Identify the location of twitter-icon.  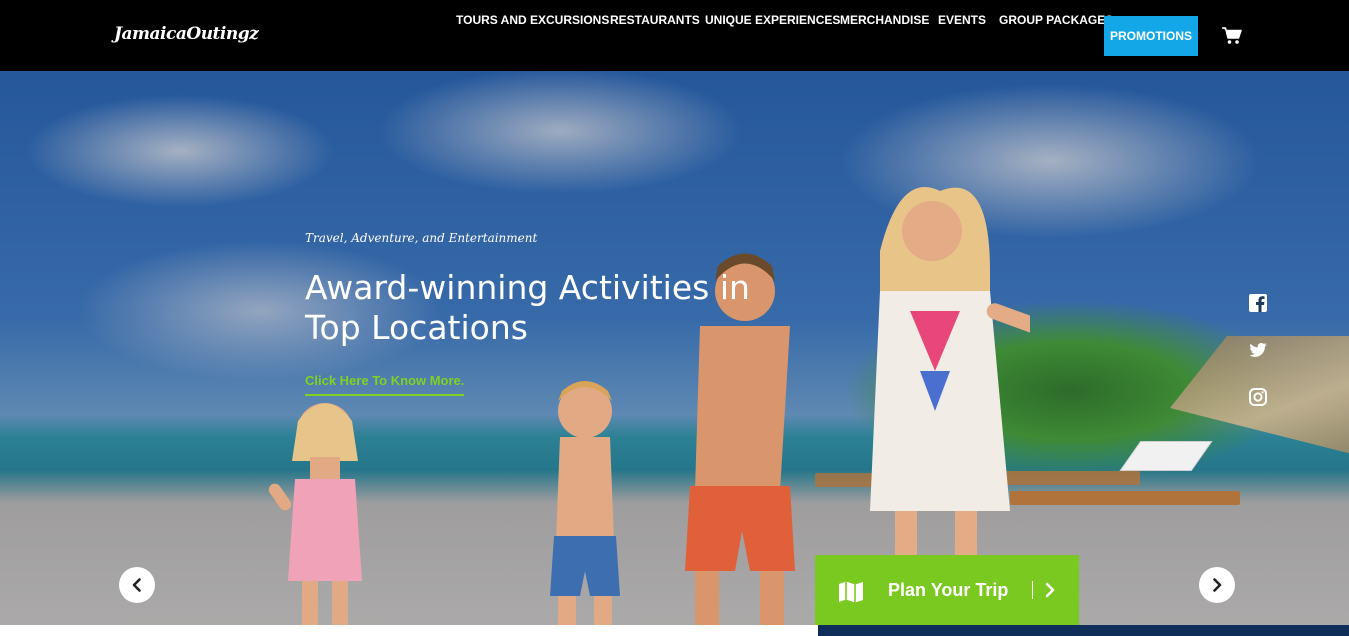
(1258, 350).